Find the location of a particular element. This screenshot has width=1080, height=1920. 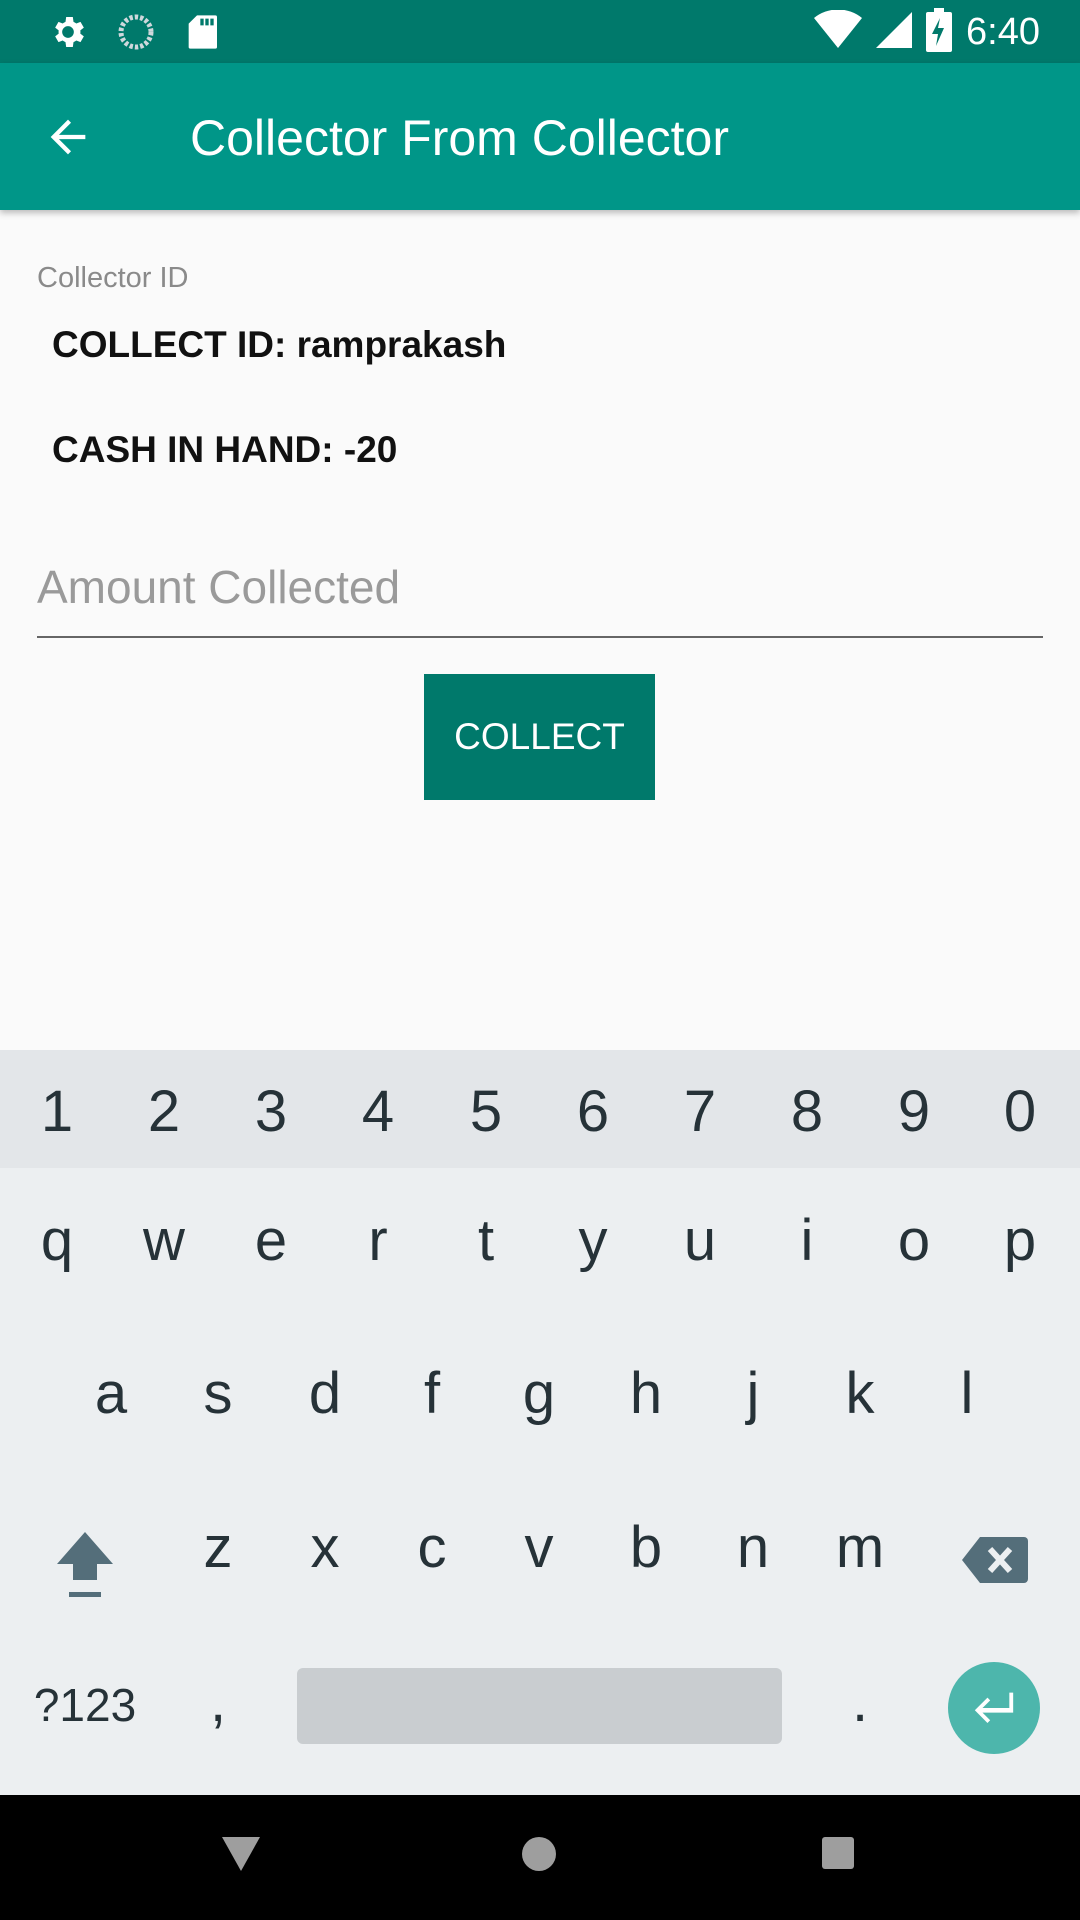

key-u: u is located at coordinates (700, 1240).